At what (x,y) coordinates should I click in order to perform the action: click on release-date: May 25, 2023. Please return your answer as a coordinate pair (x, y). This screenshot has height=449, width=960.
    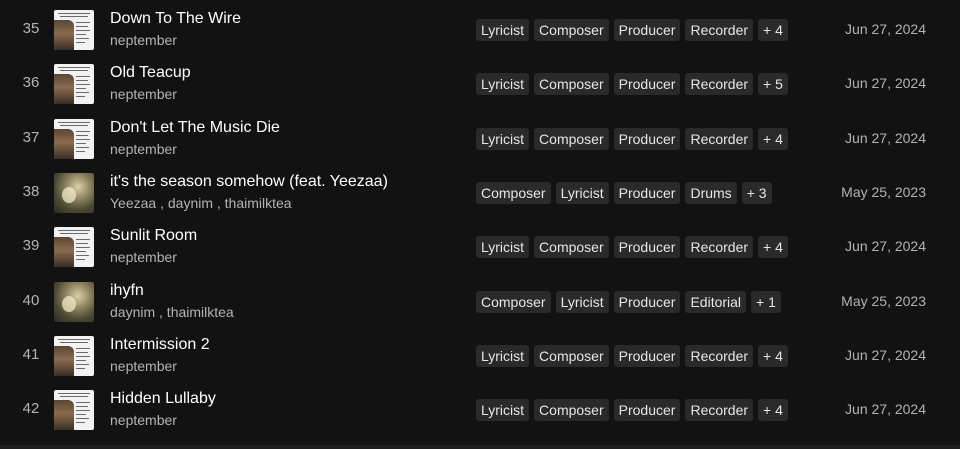
    Looking at the image, I should click on (883, 301).